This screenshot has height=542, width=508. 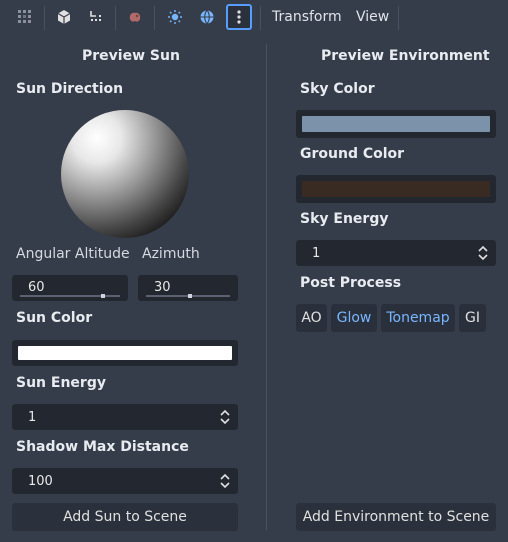 I want to click on ground-color-swatch, so click(x=396, y=189).